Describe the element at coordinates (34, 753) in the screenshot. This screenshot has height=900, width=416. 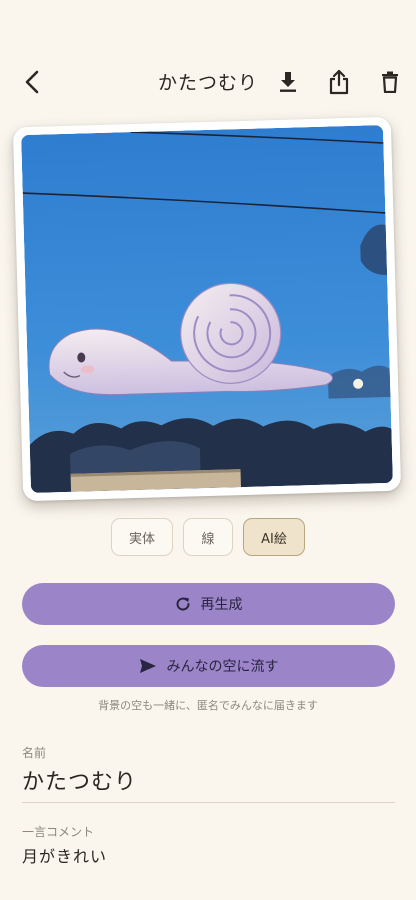
I see `name-label: 名前` at that location.